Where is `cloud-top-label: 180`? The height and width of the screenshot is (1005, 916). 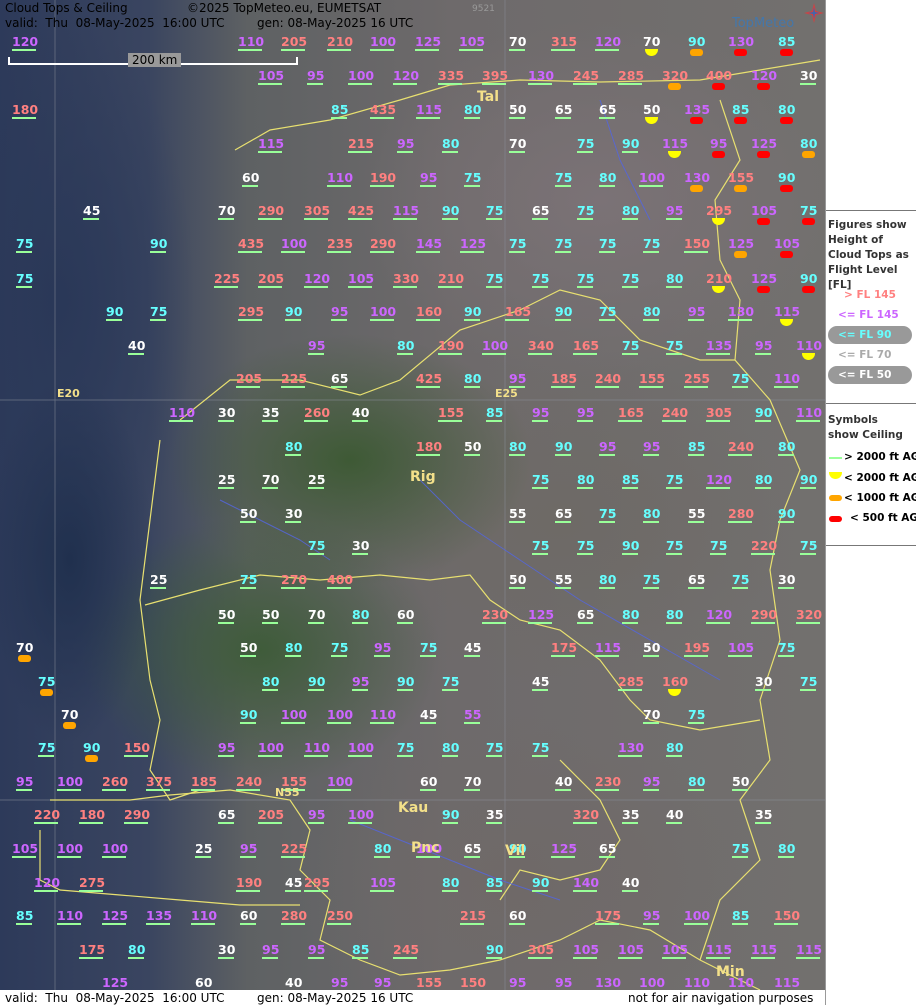 cloud-top-label: 180 is located at coordinates (92, 816).